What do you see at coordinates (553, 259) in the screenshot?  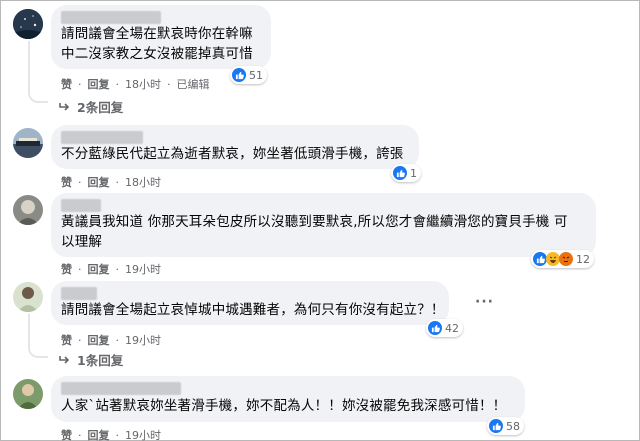 I see `haha-icon` at bounding box center [553, 259].